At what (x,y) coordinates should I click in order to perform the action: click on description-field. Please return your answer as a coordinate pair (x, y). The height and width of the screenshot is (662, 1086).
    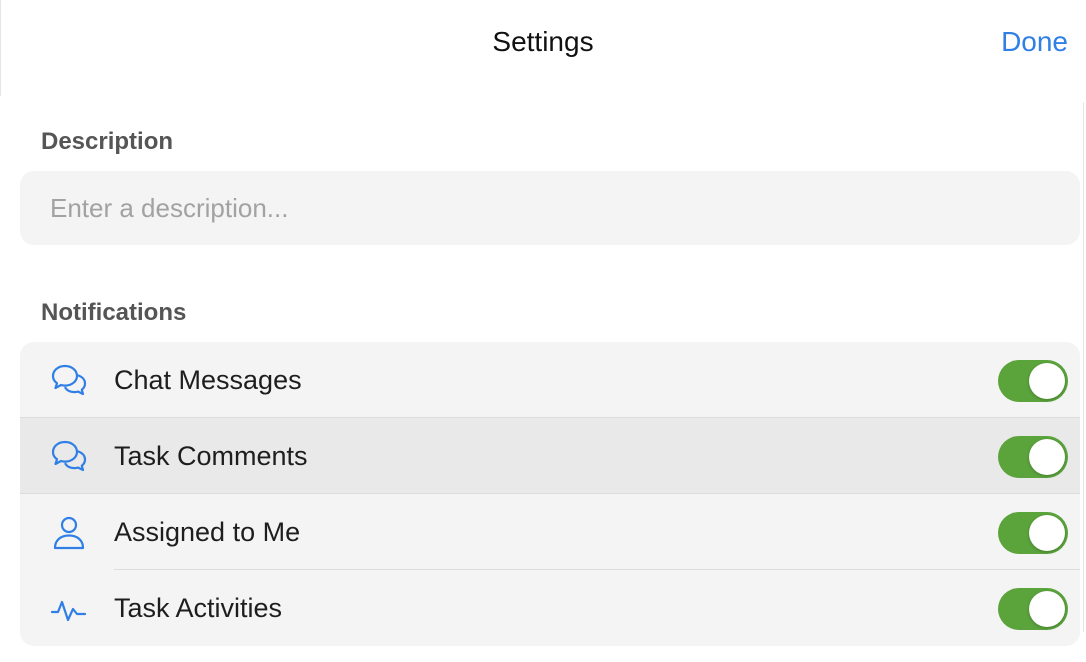
    Looking at the image, I should click on (550, 208).